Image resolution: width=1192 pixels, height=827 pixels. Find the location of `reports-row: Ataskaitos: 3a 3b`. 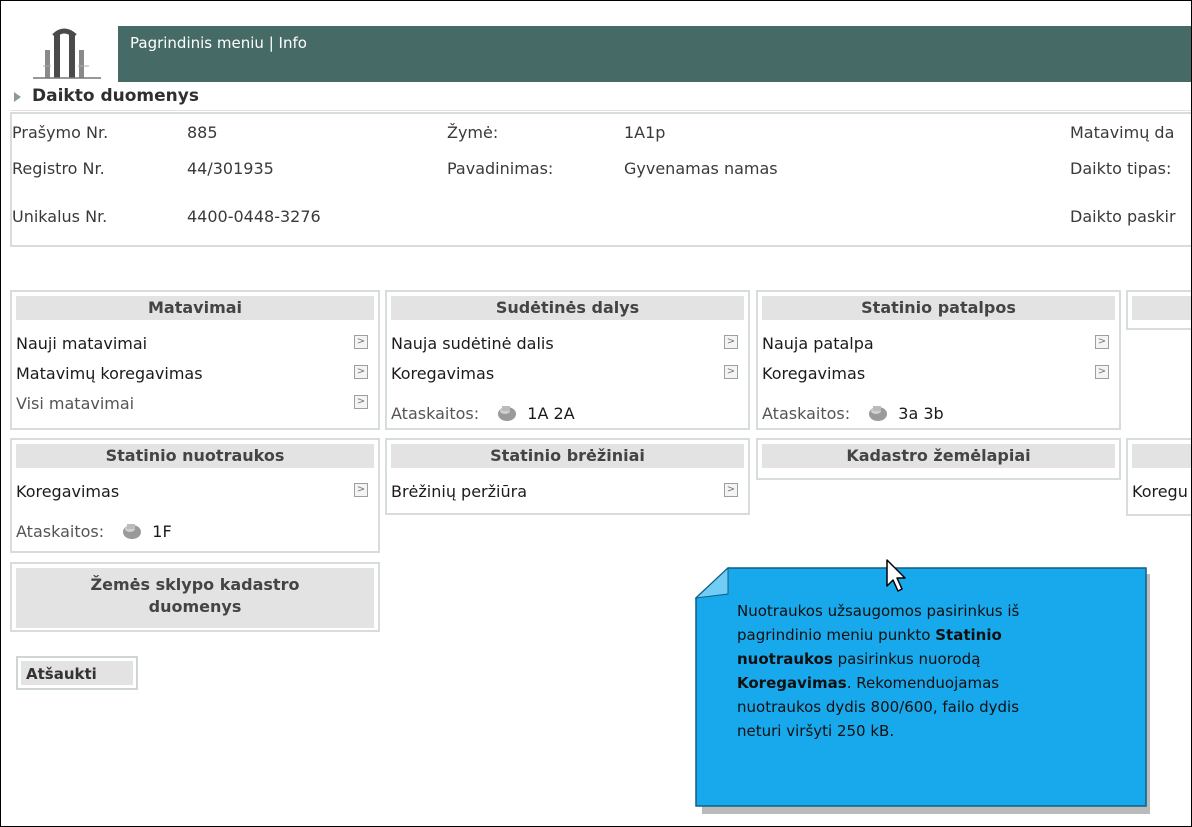

reports-row: Ataskaitos: 3a 3b is located at coordinates (853, 413).